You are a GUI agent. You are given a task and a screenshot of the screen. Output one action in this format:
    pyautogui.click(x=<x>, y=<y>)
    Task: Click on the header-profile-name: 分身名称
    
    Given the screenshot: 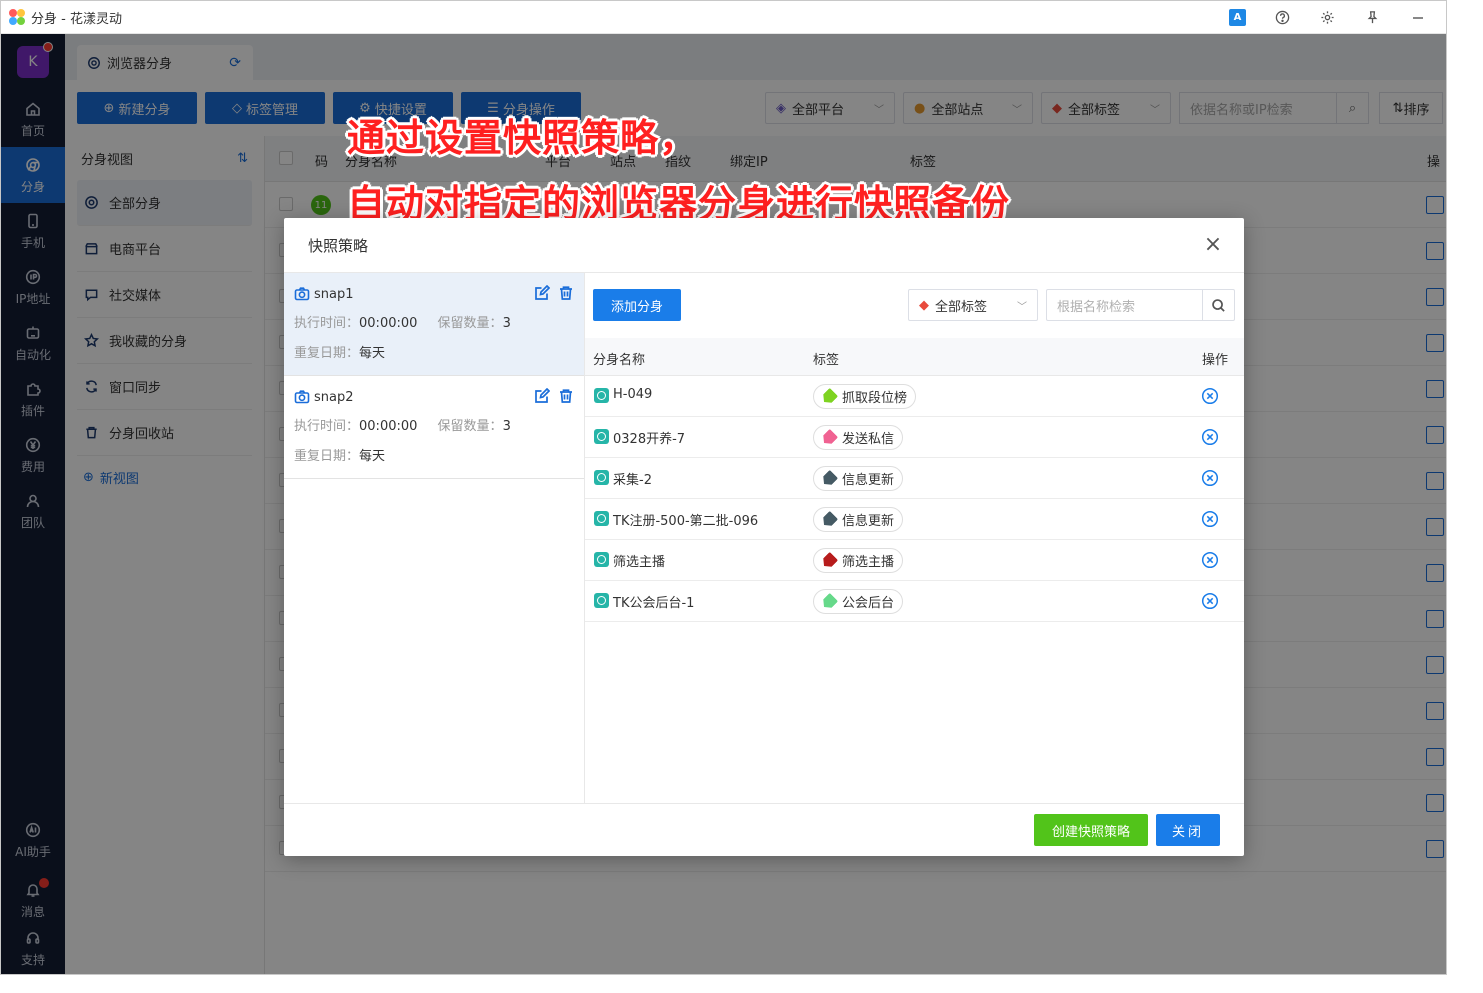 What is the action you would take?
    pyautogui.click(x=619, y=360)
    